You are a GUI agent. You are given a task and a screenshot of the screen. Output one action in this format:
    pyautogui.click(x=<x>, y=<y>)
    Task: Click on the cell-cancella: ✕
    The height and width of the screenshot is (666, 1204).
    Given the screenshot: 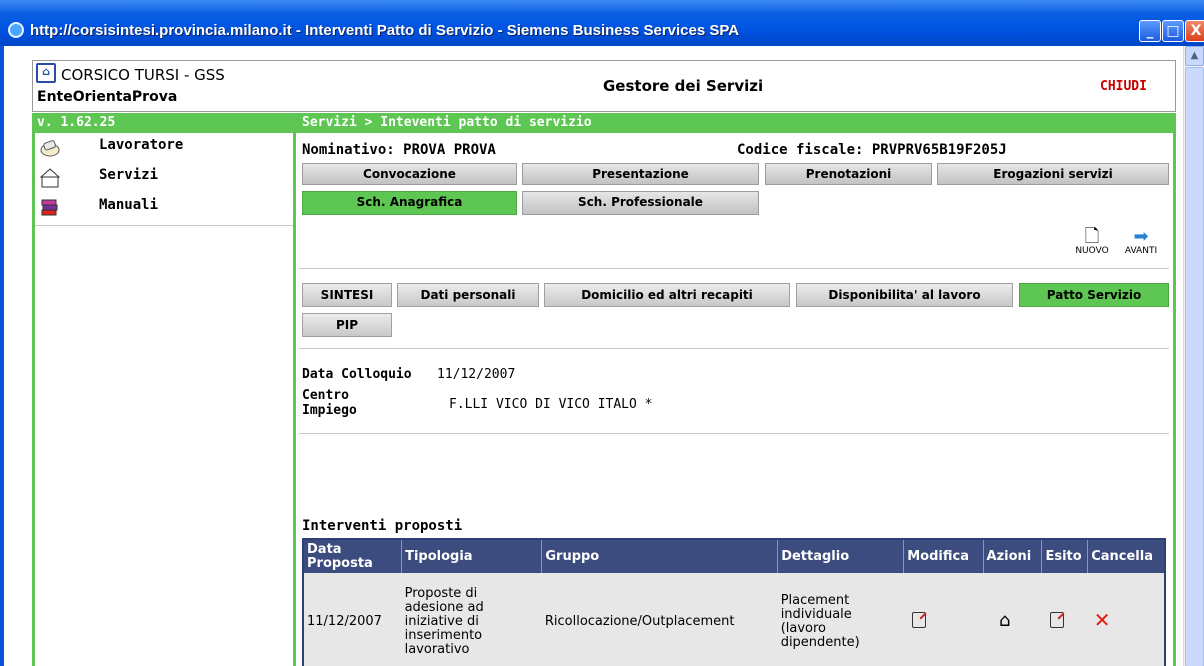 What is the action you would take?
    pyautogui.click(x=1126, y=619)
    